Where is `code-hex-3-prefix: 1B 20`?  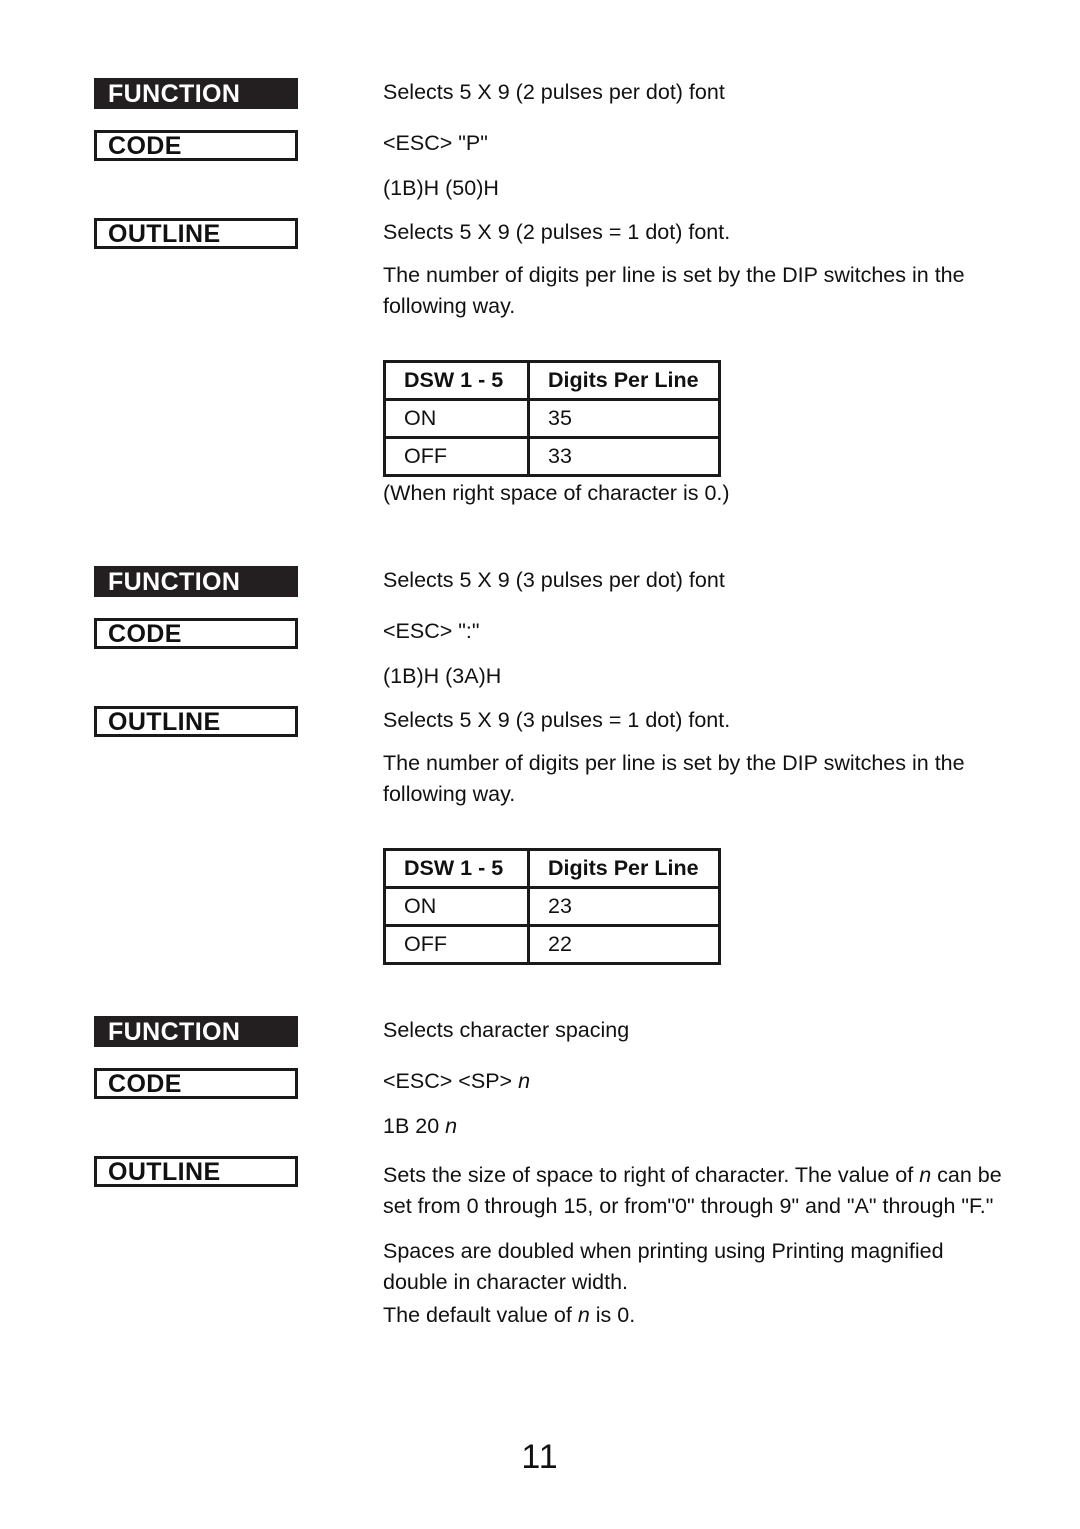 code-hex-3-prefix: 1B 20 is located at coordinates (414, 1126).